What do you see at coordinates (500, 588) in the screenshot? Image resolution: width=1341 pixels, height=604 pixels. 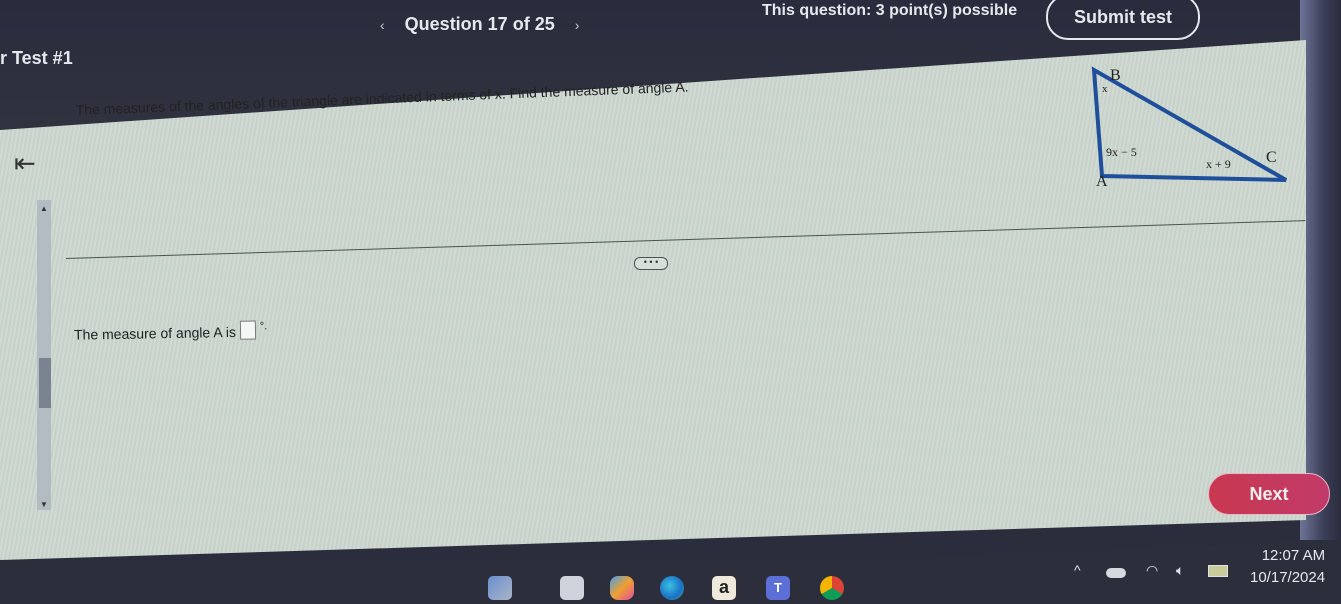 I see `widgets-icon` at bounding box center [500, 588].